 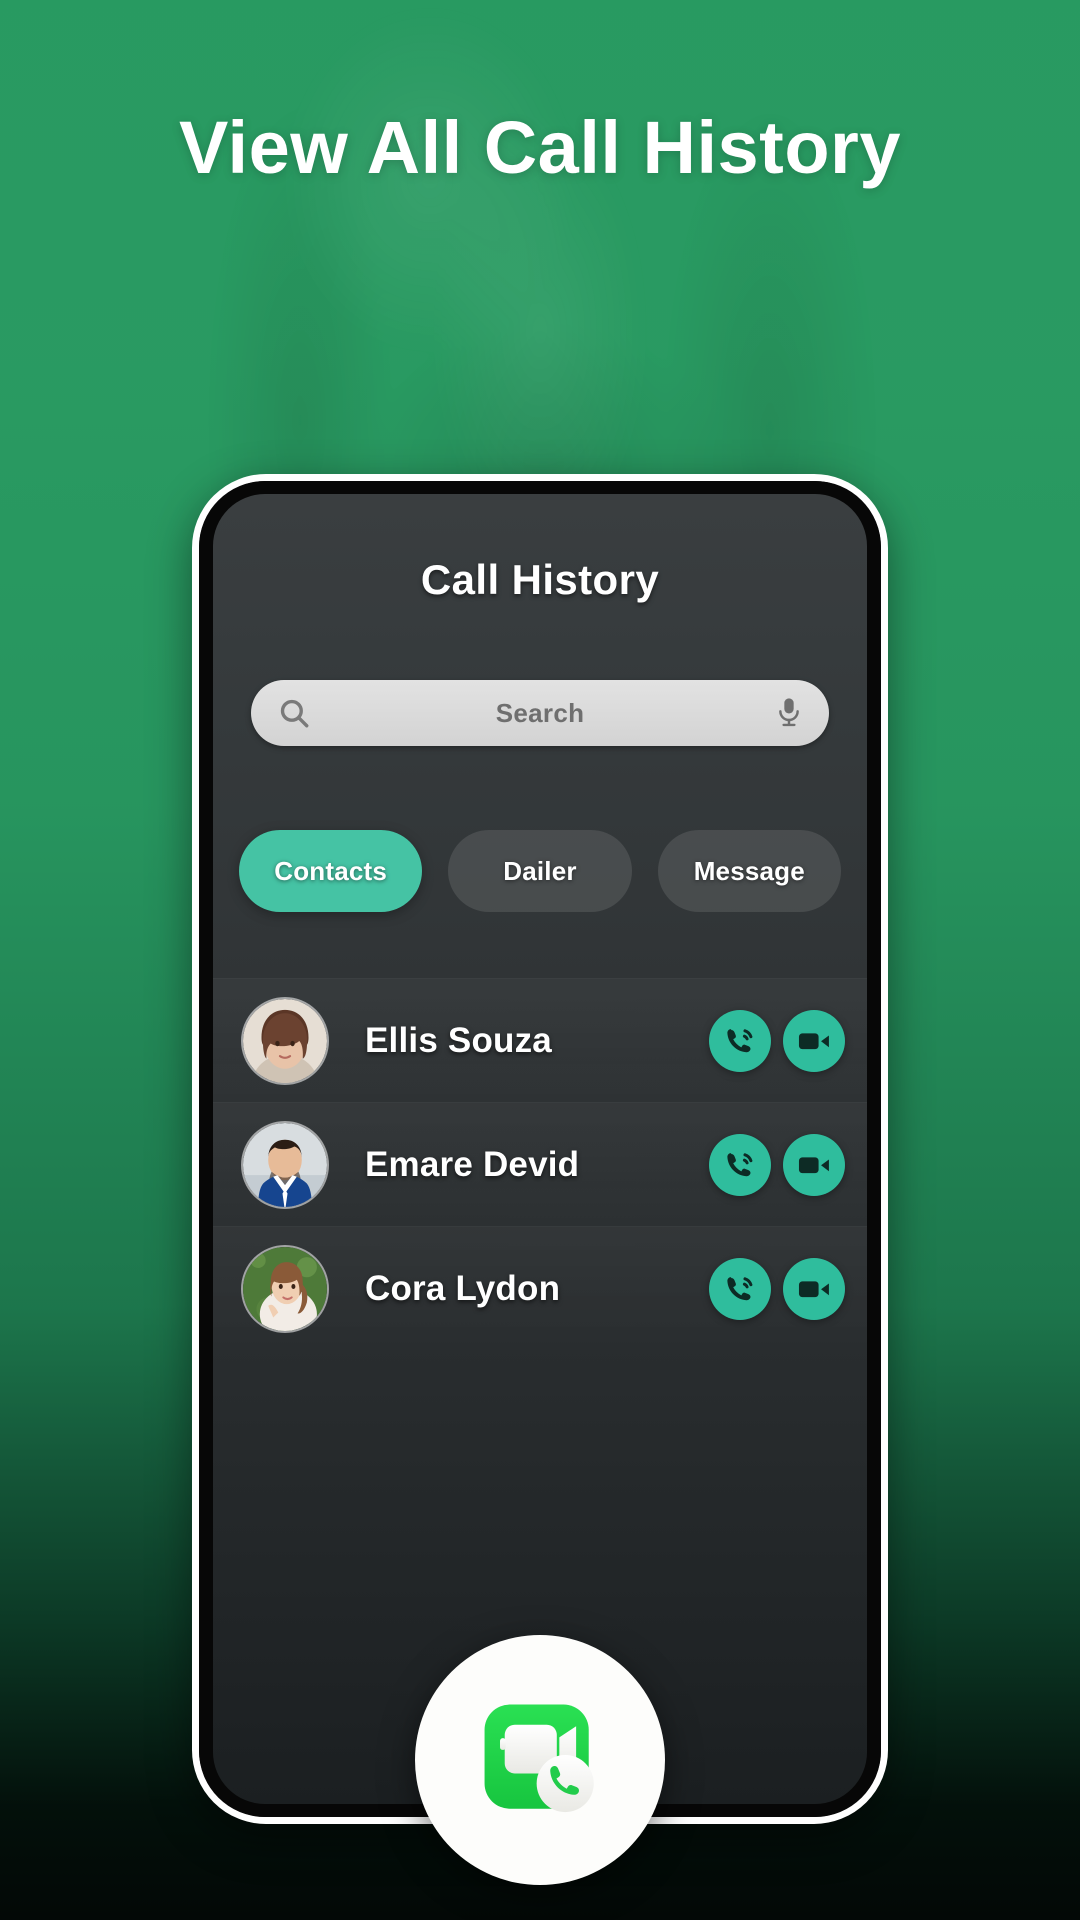 I want to click on table-row: Emare Devid, so click(x=540, y=1164).